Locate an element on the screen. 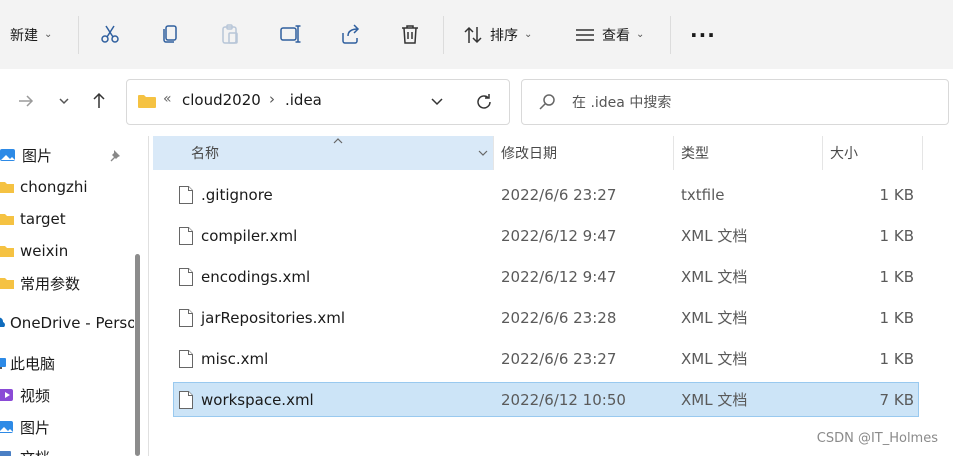 Image resolution: width=953 pixels, height=456 pixels. address-bar: « cloud2020 › .idea is located at coordinates (318, 102).